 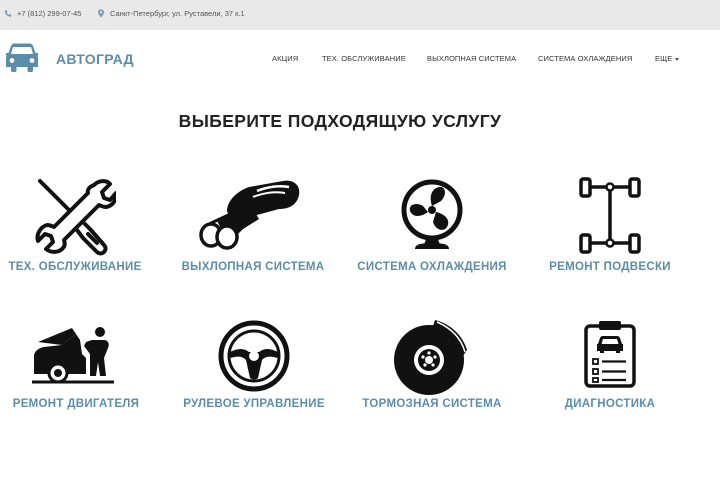 What do you see at coordinates (432, 404) in the screenshot?
I see `service-label: ТОРМОЗНАЯ СИСТЕМА` at bounding box center [432, 404].